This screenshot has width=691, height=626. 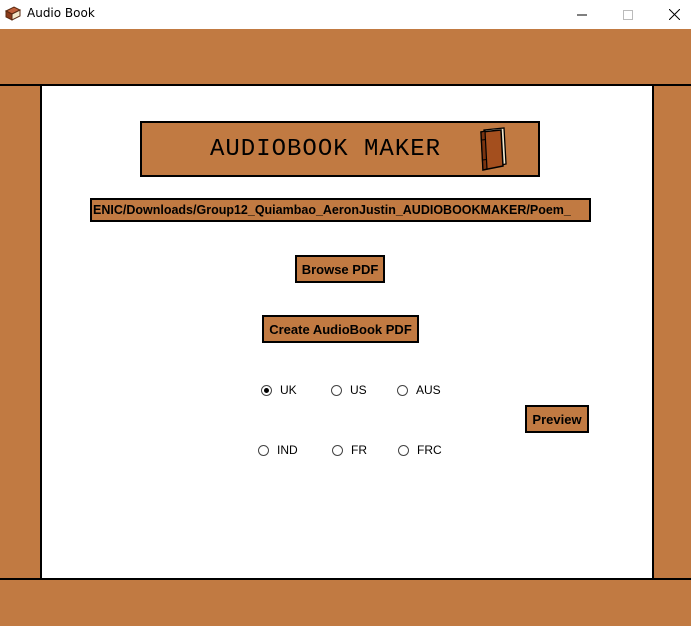 What do you see at coordinates (340, 269) in the screenshot?
I see `browse-pdf-button: Browse PDF` at bounding box center [340, 269].